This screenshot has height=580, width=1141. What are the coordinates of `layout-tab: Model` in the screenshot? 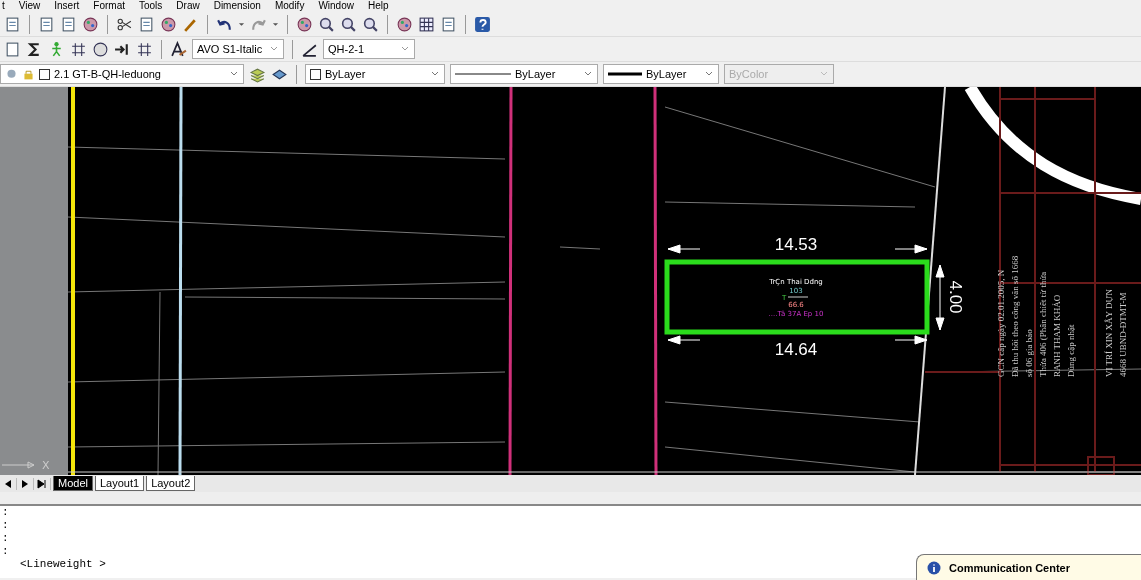 It's located at (73, 483).